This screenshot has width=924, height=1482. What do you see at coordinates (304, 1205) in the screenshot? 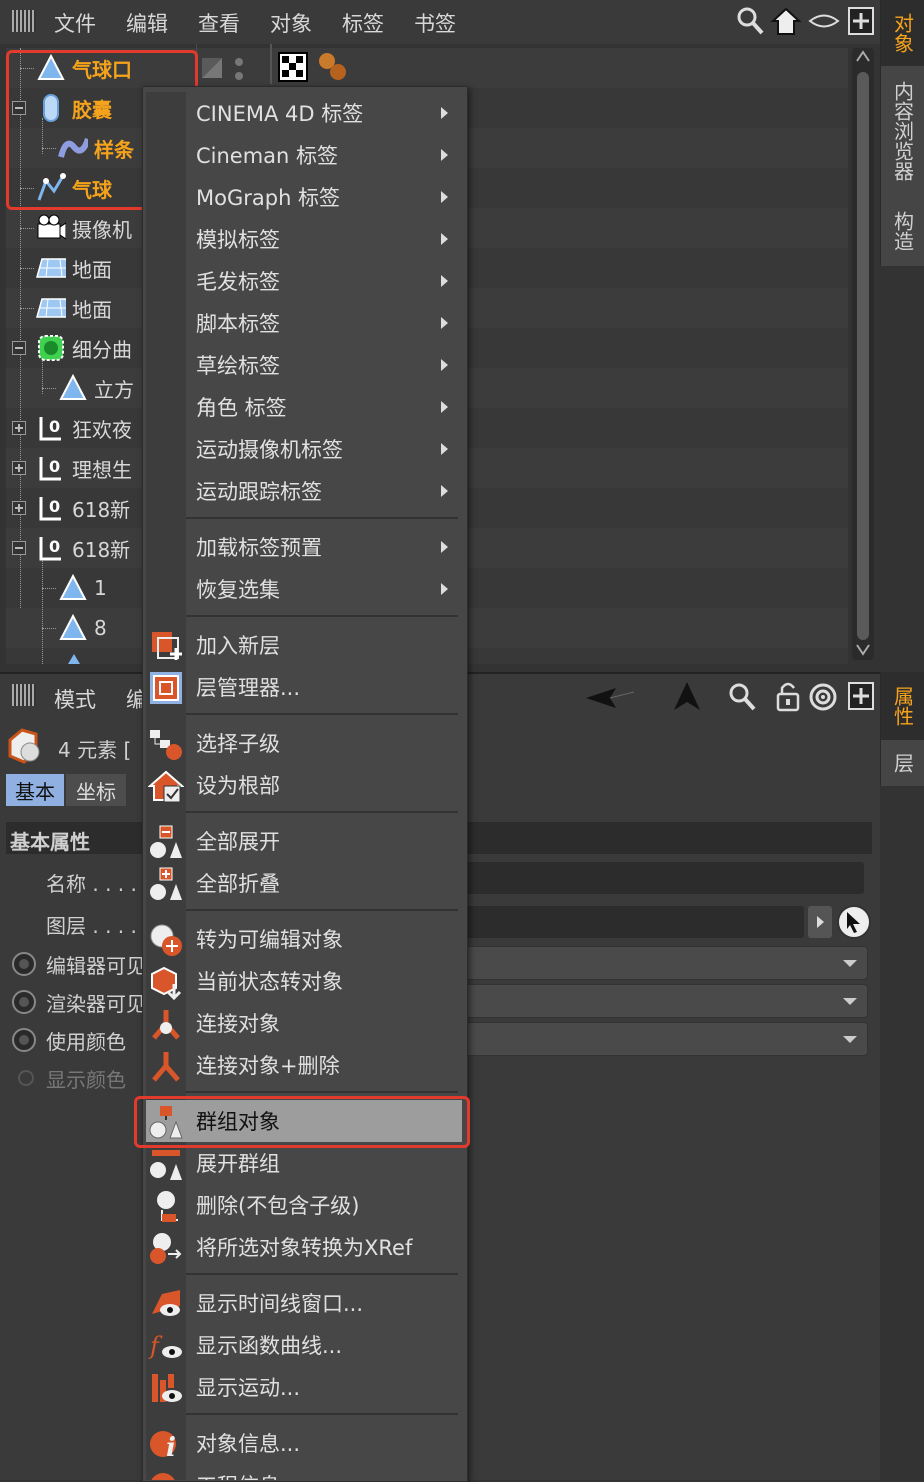
I see `menu-item-delete-without-children: 删除(不包含子级)` at bounding box center [304, 1205].